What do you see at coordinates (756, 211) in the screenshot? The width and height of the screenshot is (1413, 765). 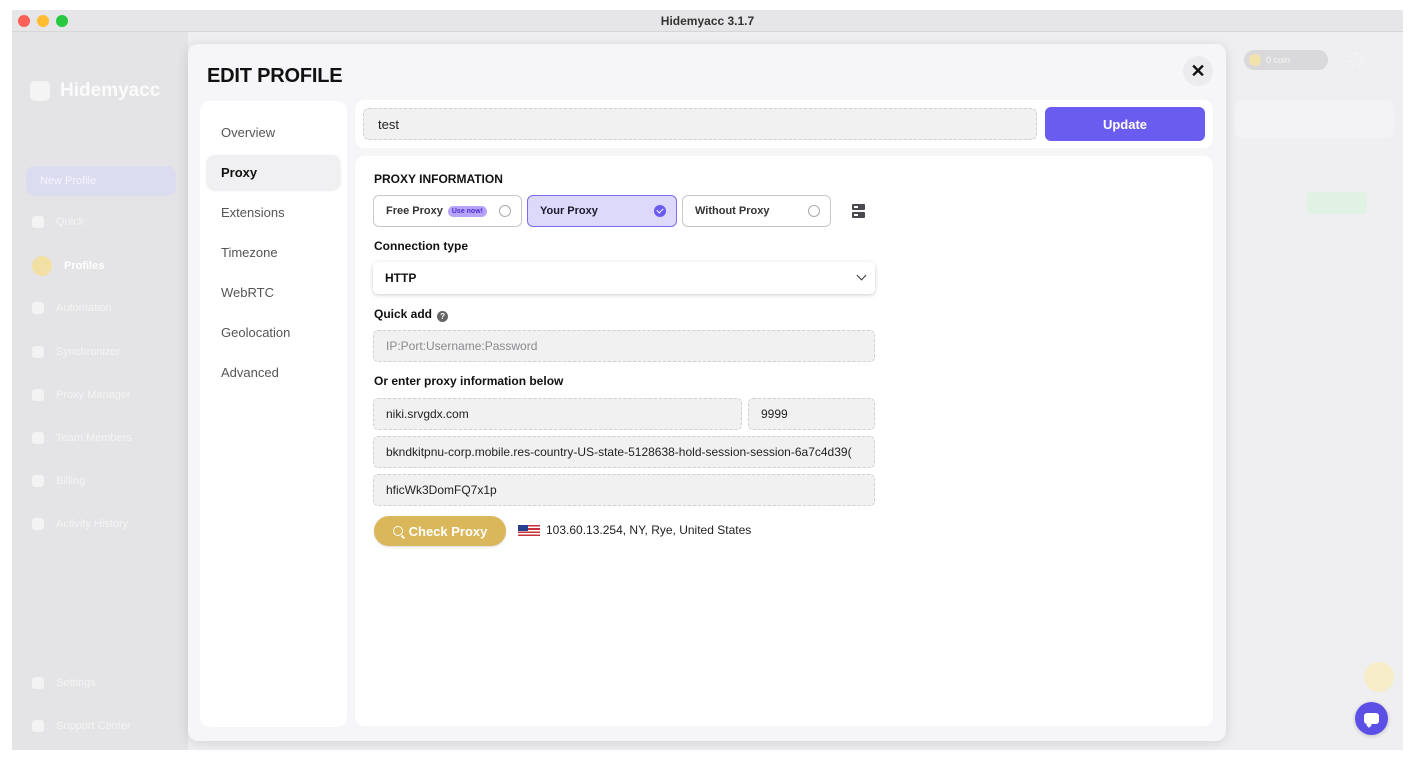 I see `without-proxy-option: Without Proxy` at bounding box center [756, 211].